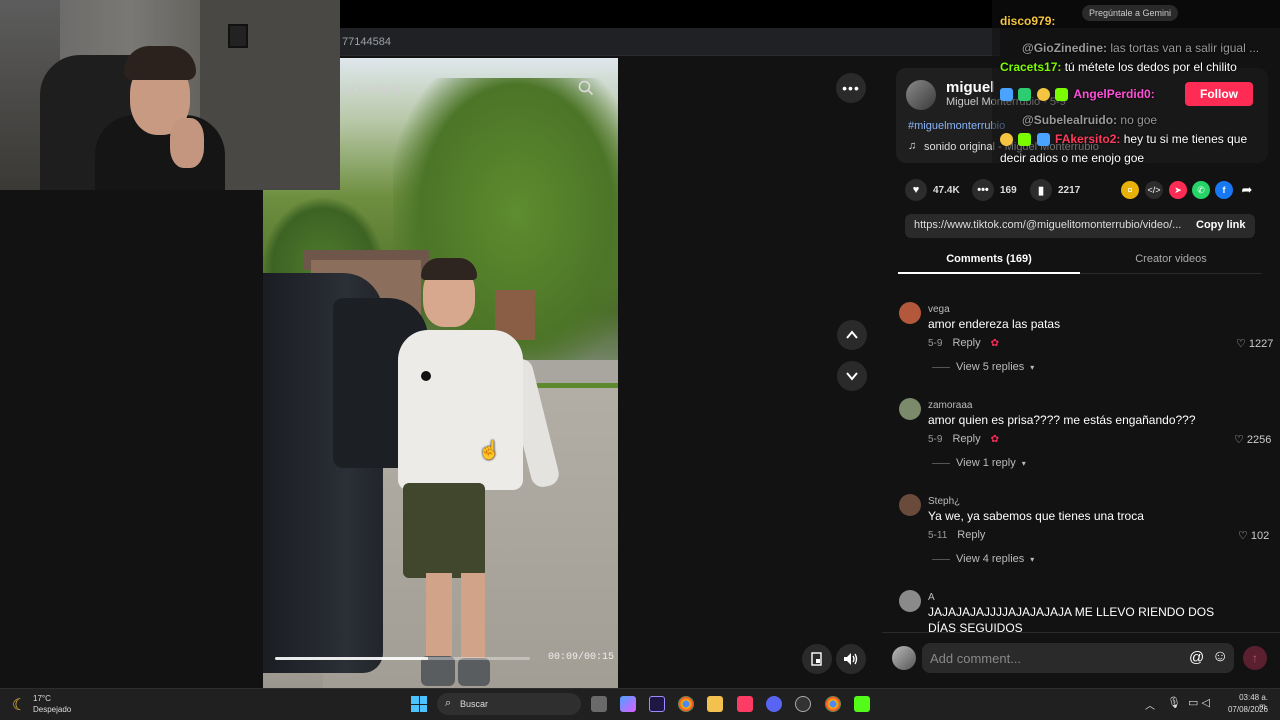 Image resolution: width=1280 pixels, height=720 pixels. I want to click on microphone-icon: 🎙︎, so click(1174, 702).